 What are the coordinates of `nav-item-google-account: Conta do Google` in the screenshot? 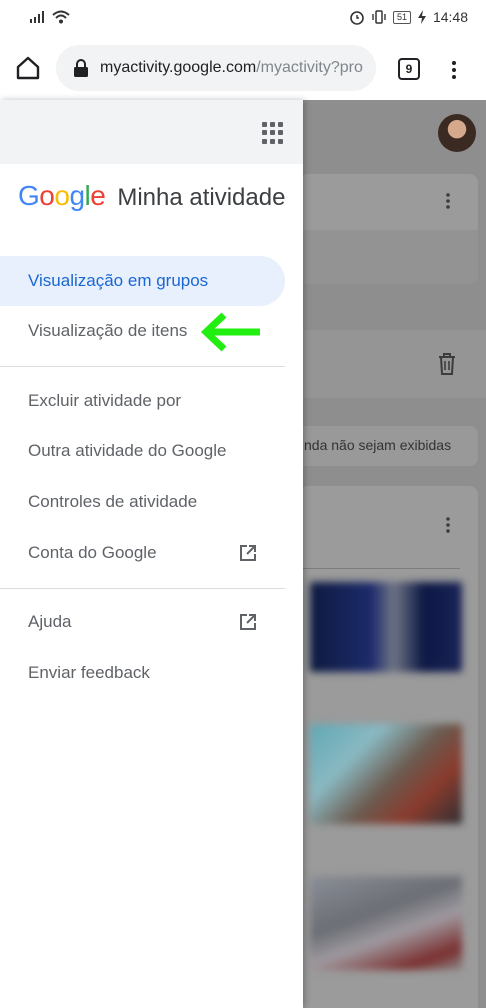 It's located at (142, 553).